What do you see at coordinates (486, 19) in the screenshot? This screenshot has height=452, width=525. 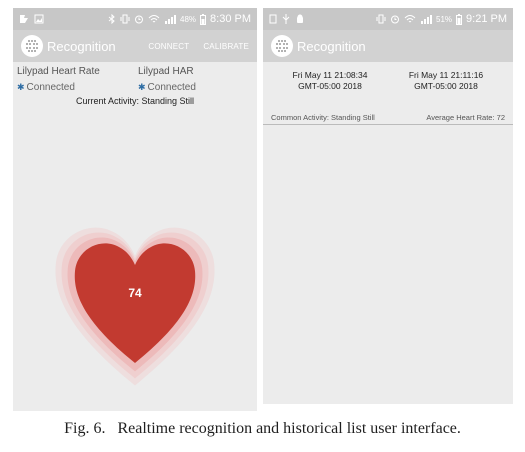 I see `clock-time: 9:21 PM` at bounding box center [486, 19].